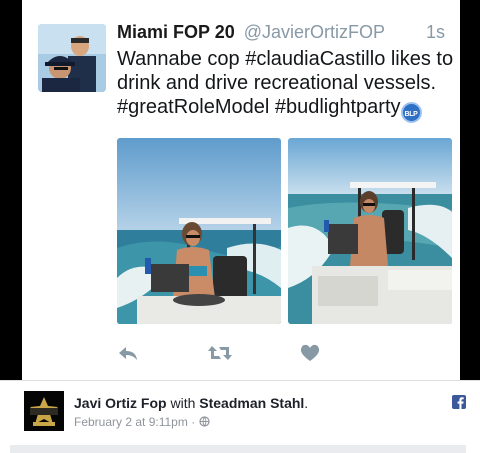 Image resolution: width=480 pixels, height=453 pixels. I want to click on tweet-handle: @JavierOrtizFOP, so click(314, 32).